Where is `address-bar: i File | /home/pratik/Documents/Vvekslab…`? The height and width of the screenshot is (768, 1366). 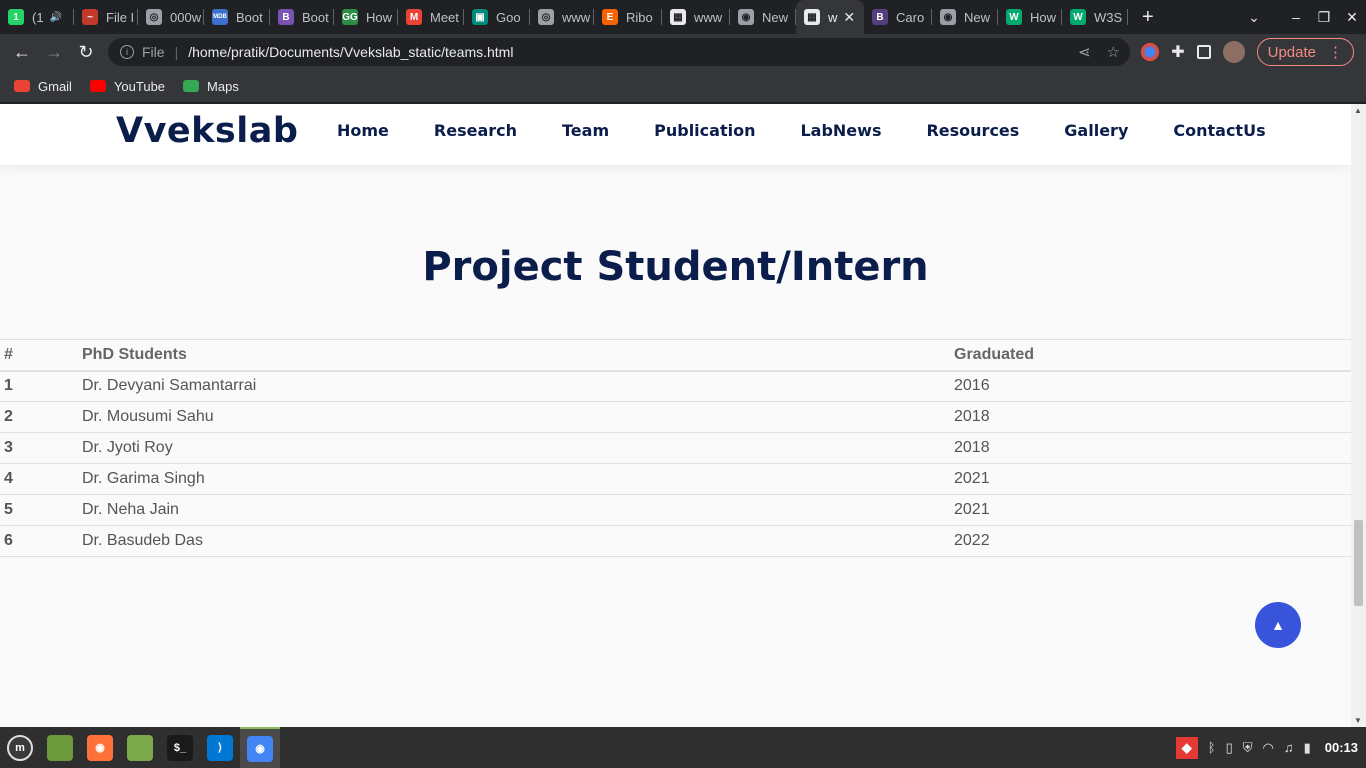 address-bar: i File | /home/pratik/Documents/Vvekslab… is located at coordinates (619, 52).